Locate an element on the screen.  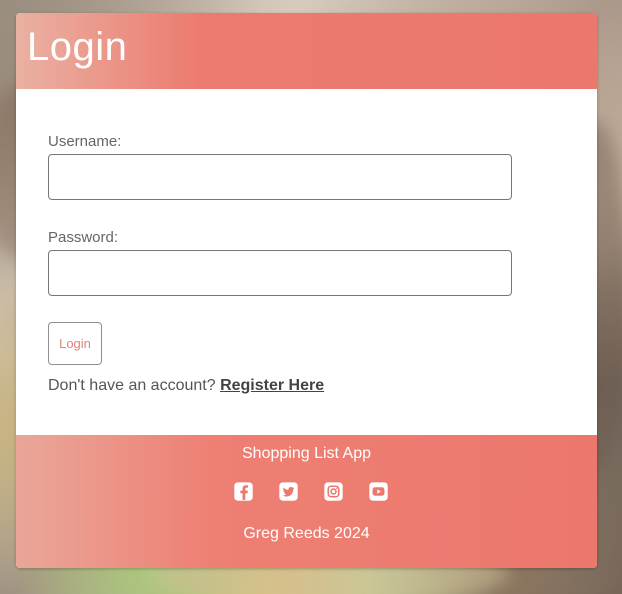
facebook-icon is located at coordinates (243, 491).